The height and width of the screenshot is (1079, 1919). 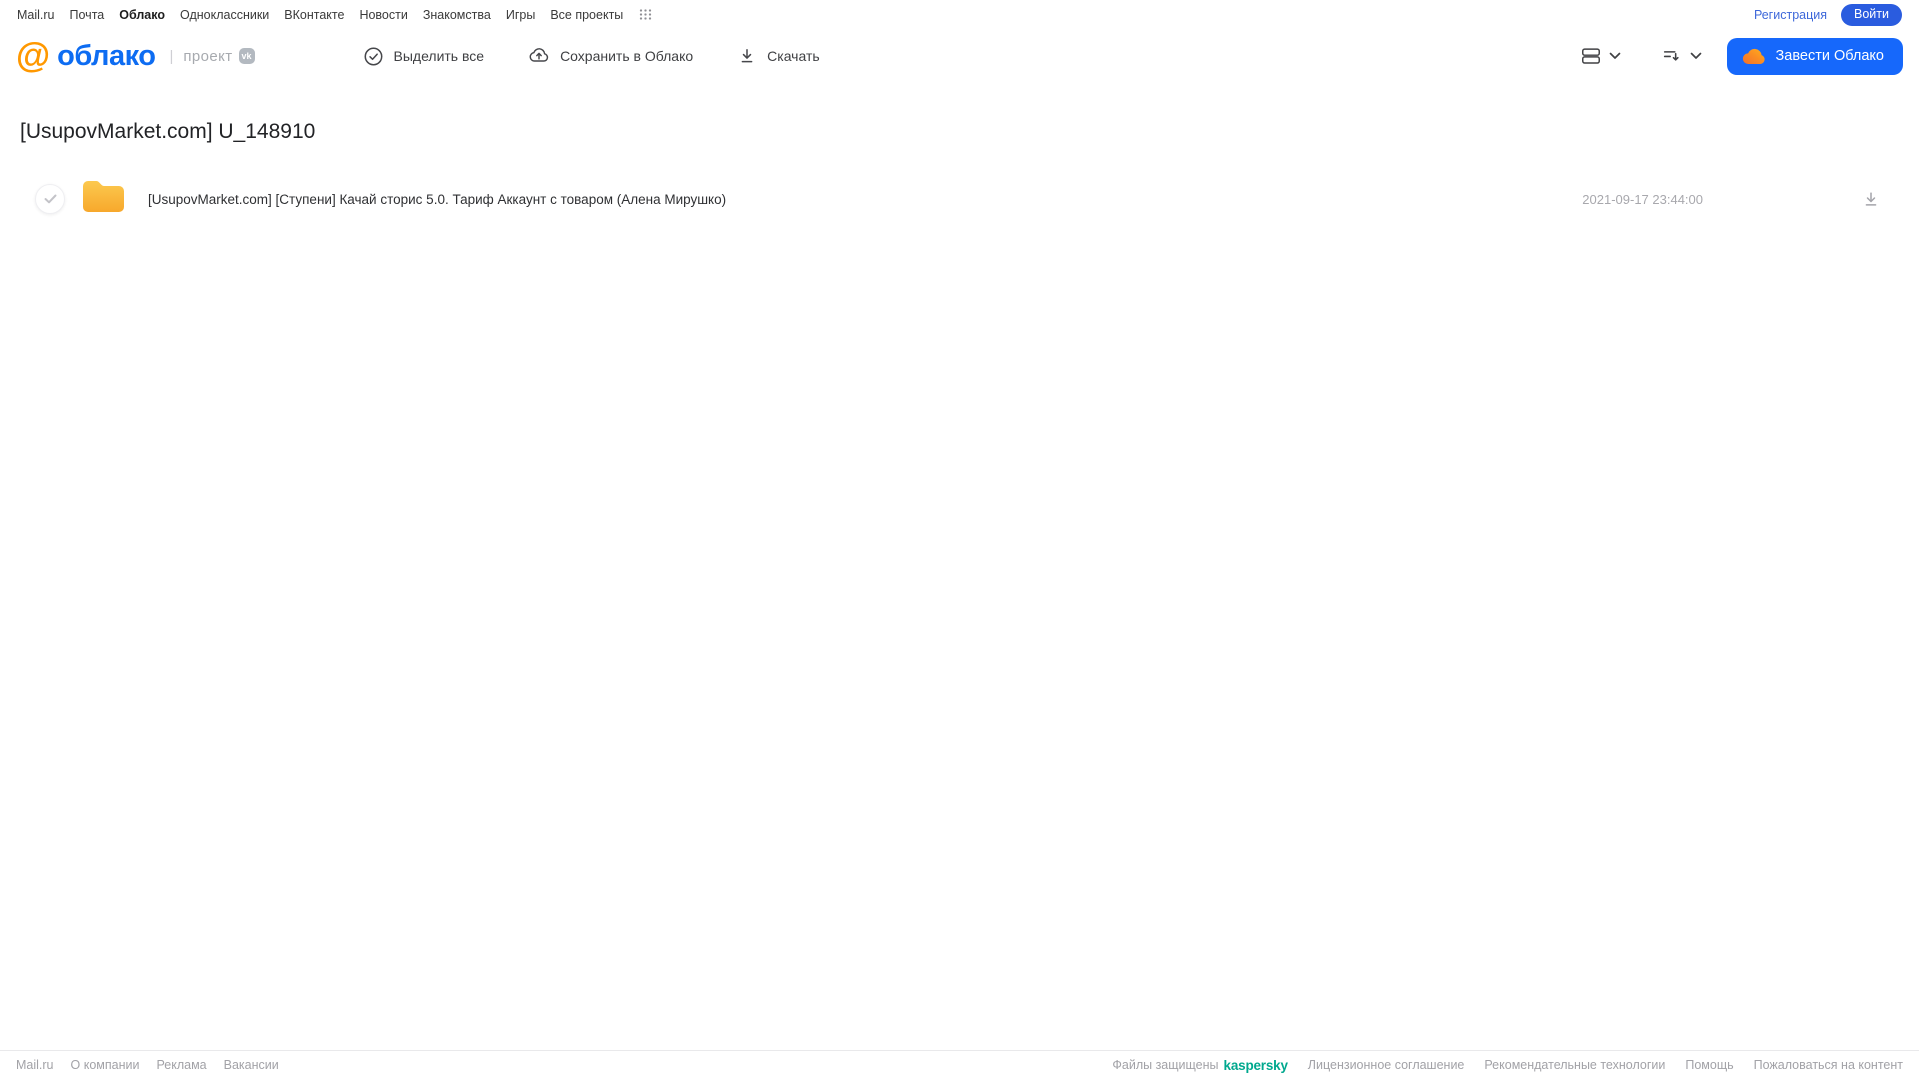 What do you see at coordinates (373, 56) in the screenshot?
I see `check-circle-icon` at bounding box center [373, 56].